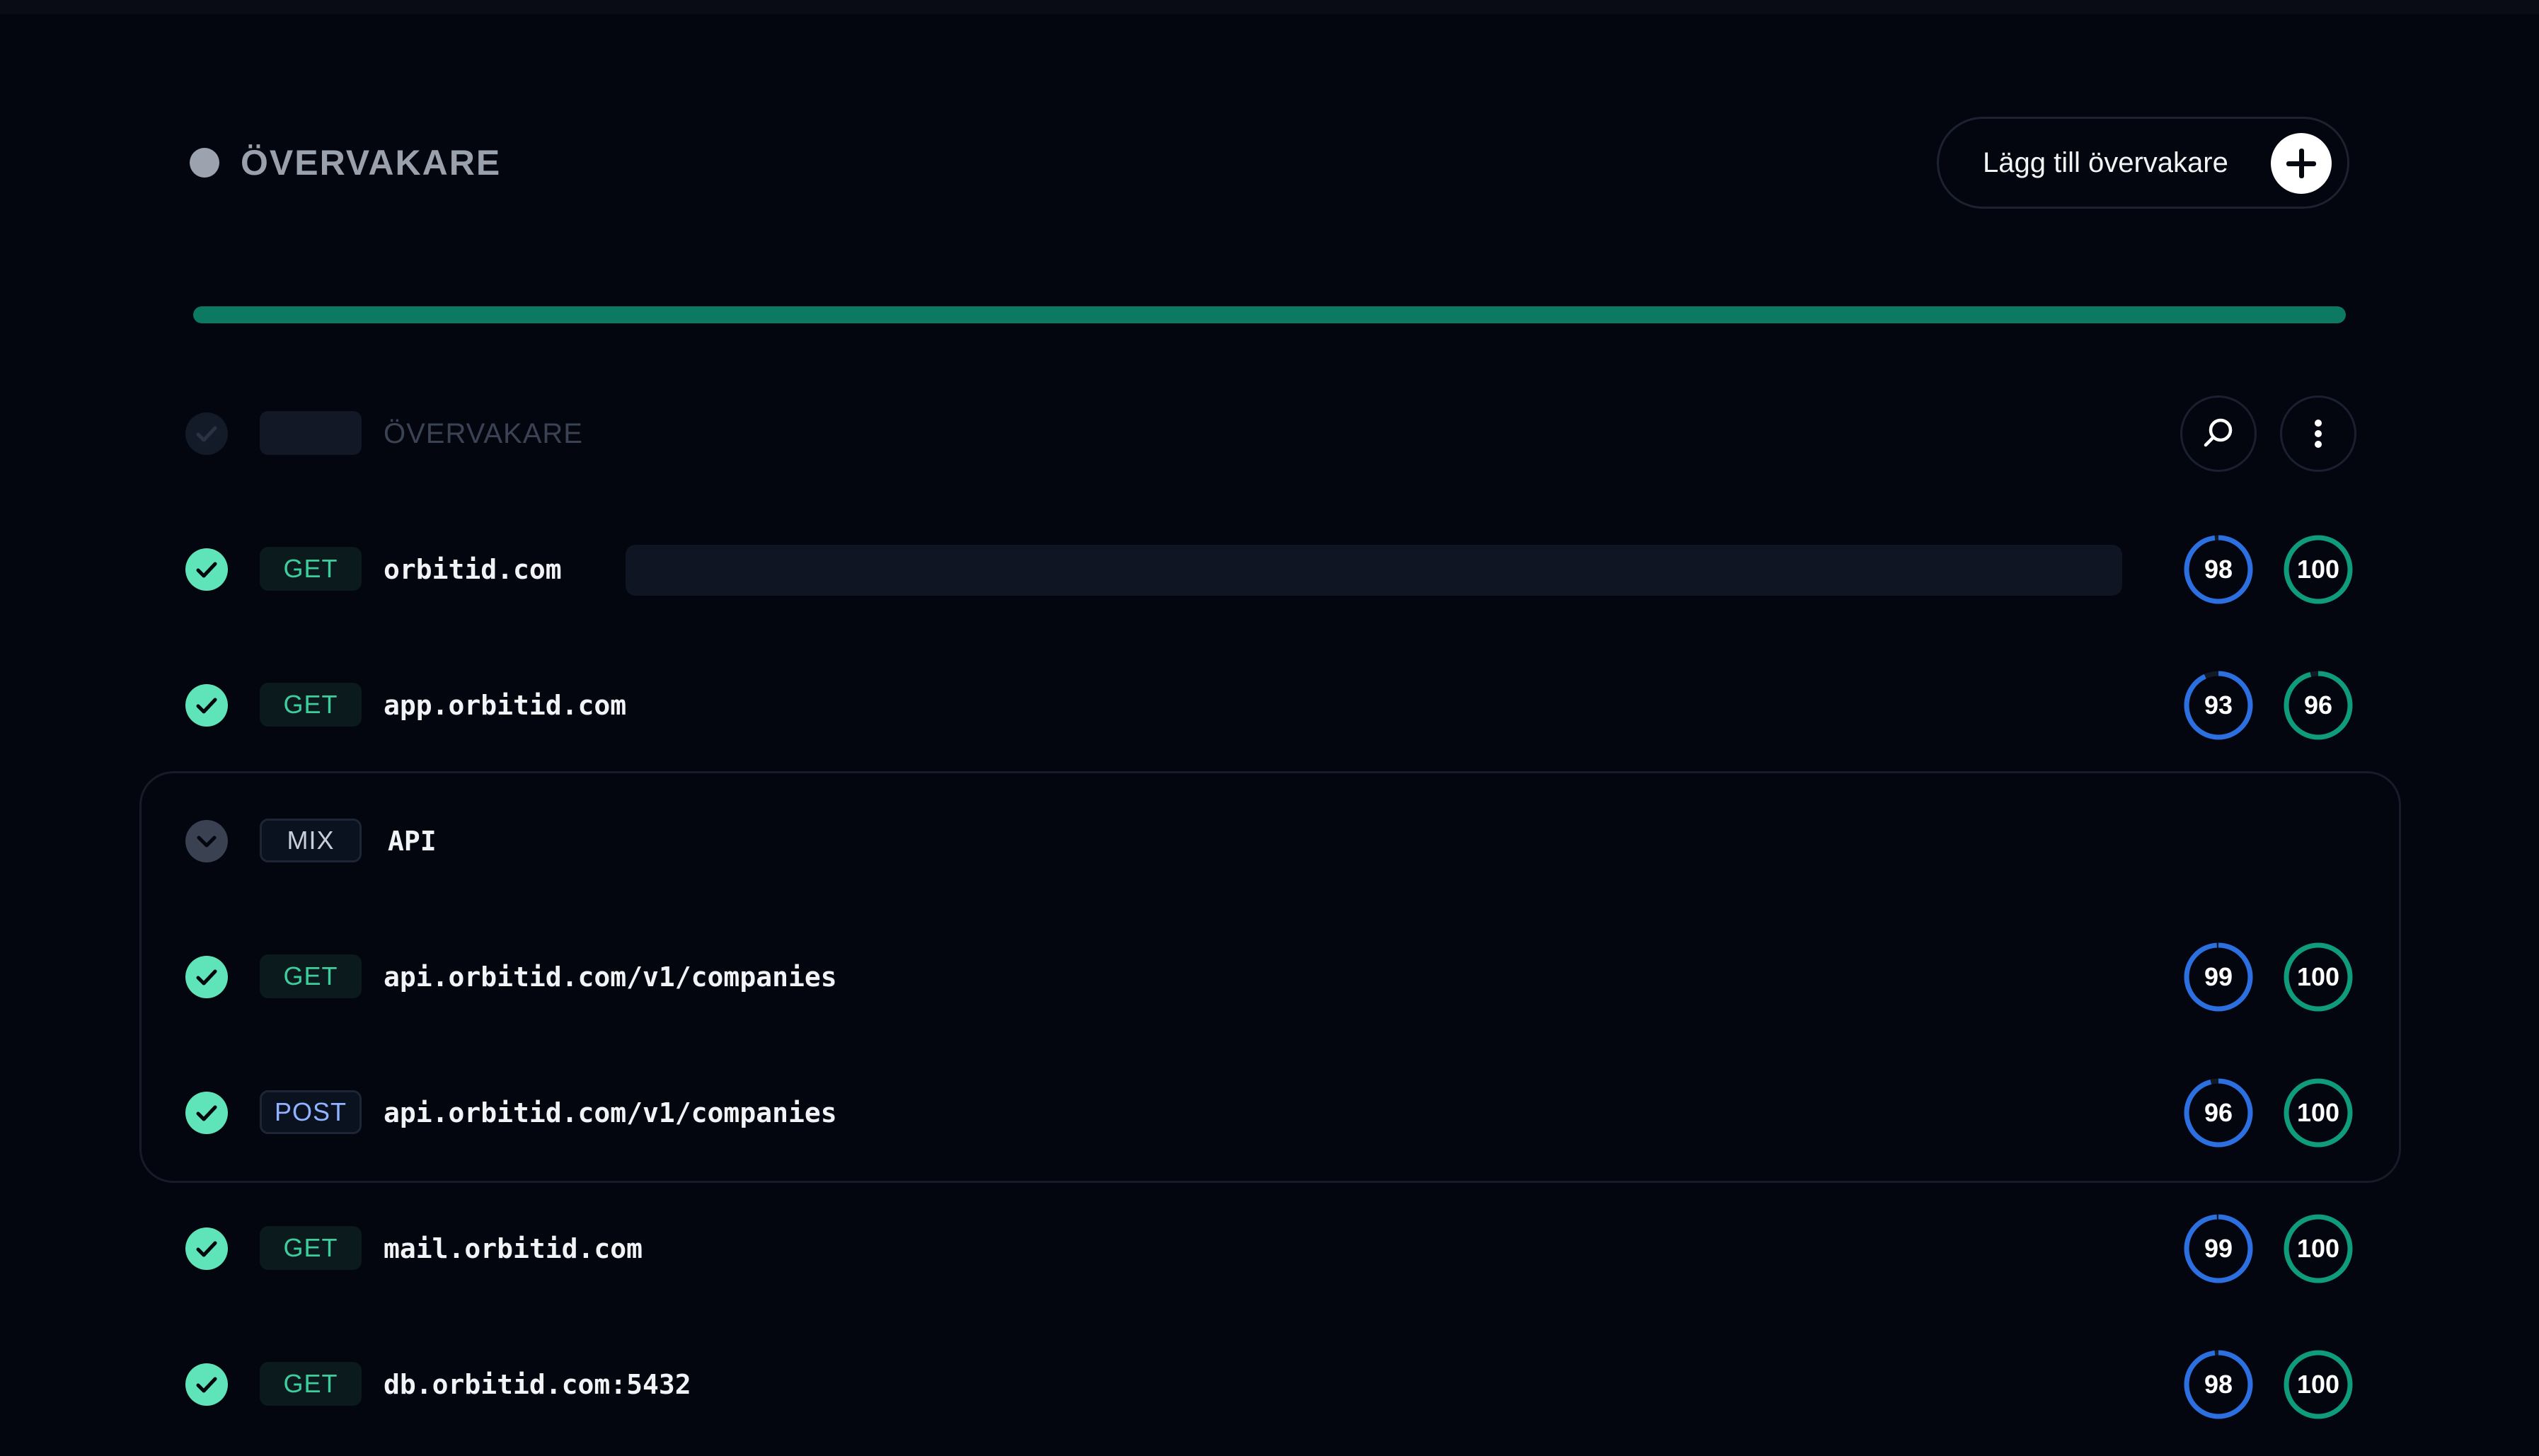 This screenshot has width=2539, height=1456. I want to click on search-icon, so click(2218, 433).